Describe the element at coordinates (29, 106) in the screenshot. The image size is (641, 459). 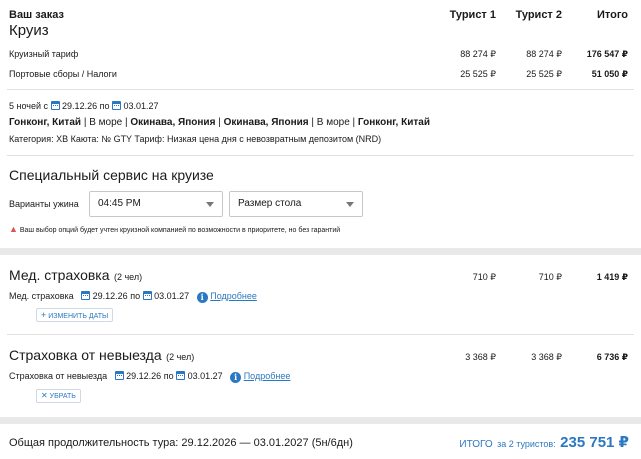
I see `cruise-nights: 5 ночей с` at that location.